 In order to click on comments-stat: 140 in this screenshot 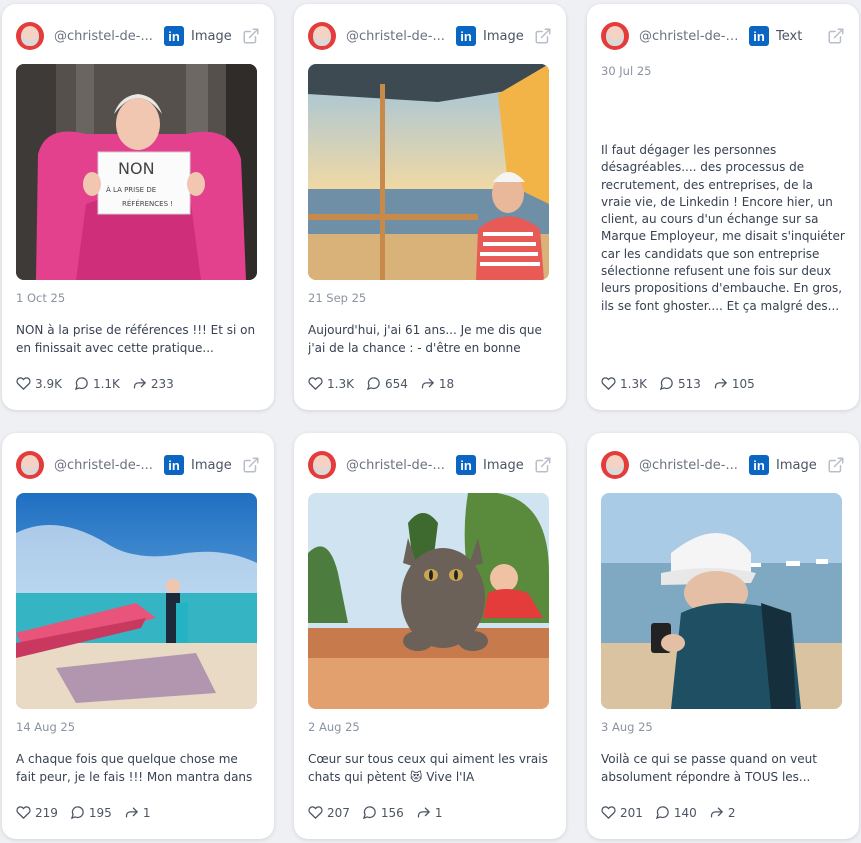, I will do `click(676, 812)`.